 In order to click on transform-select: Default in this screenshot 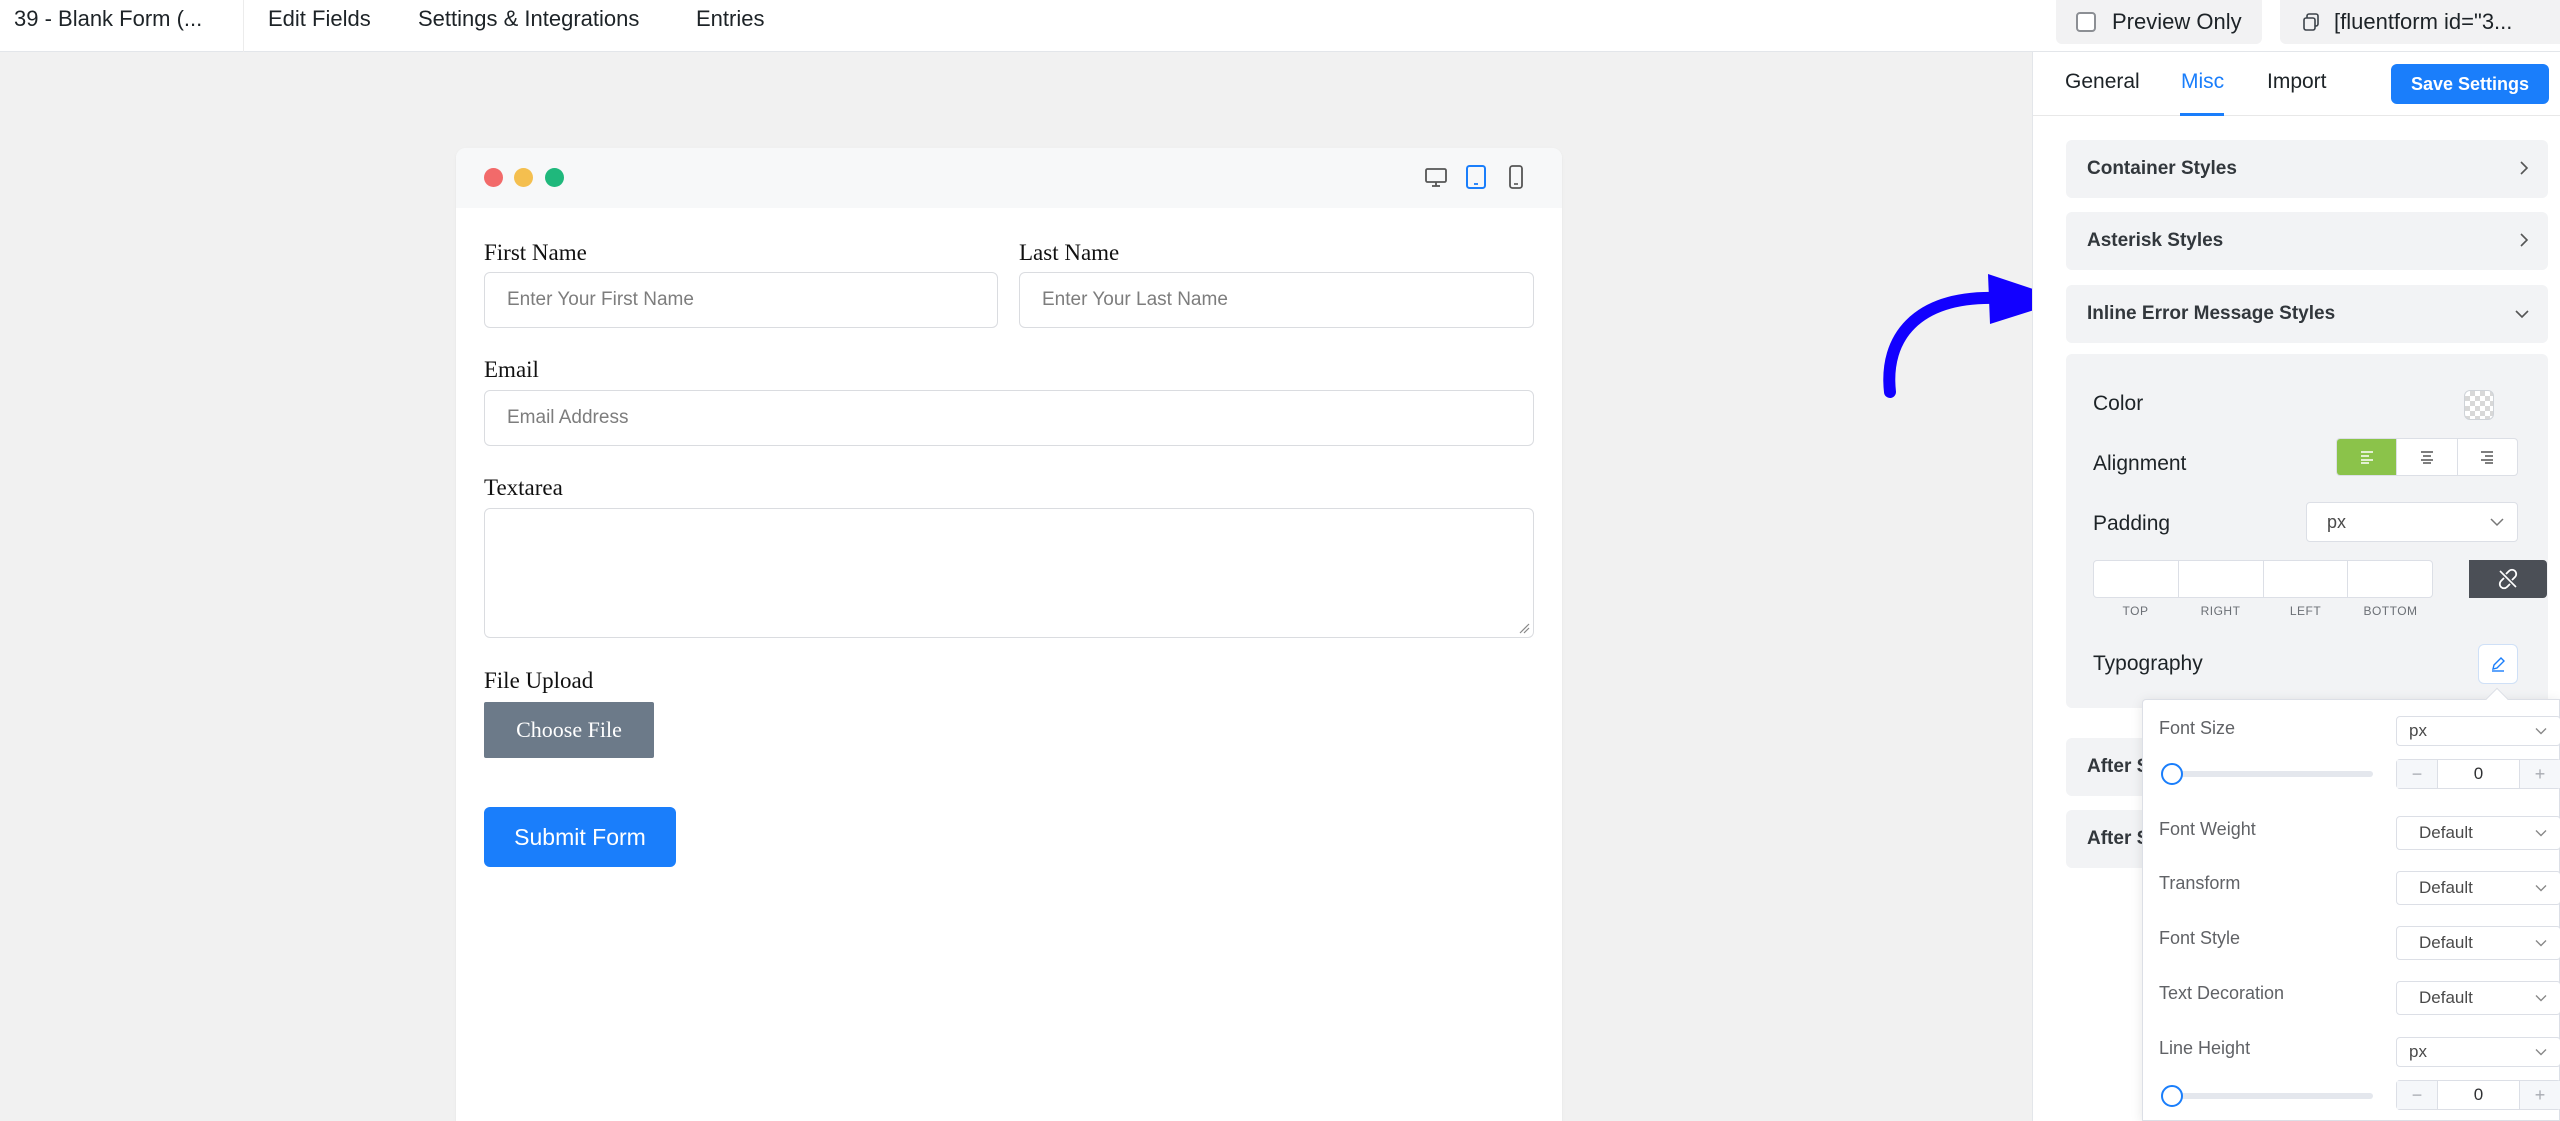, I will do `click(2478, 888)`.